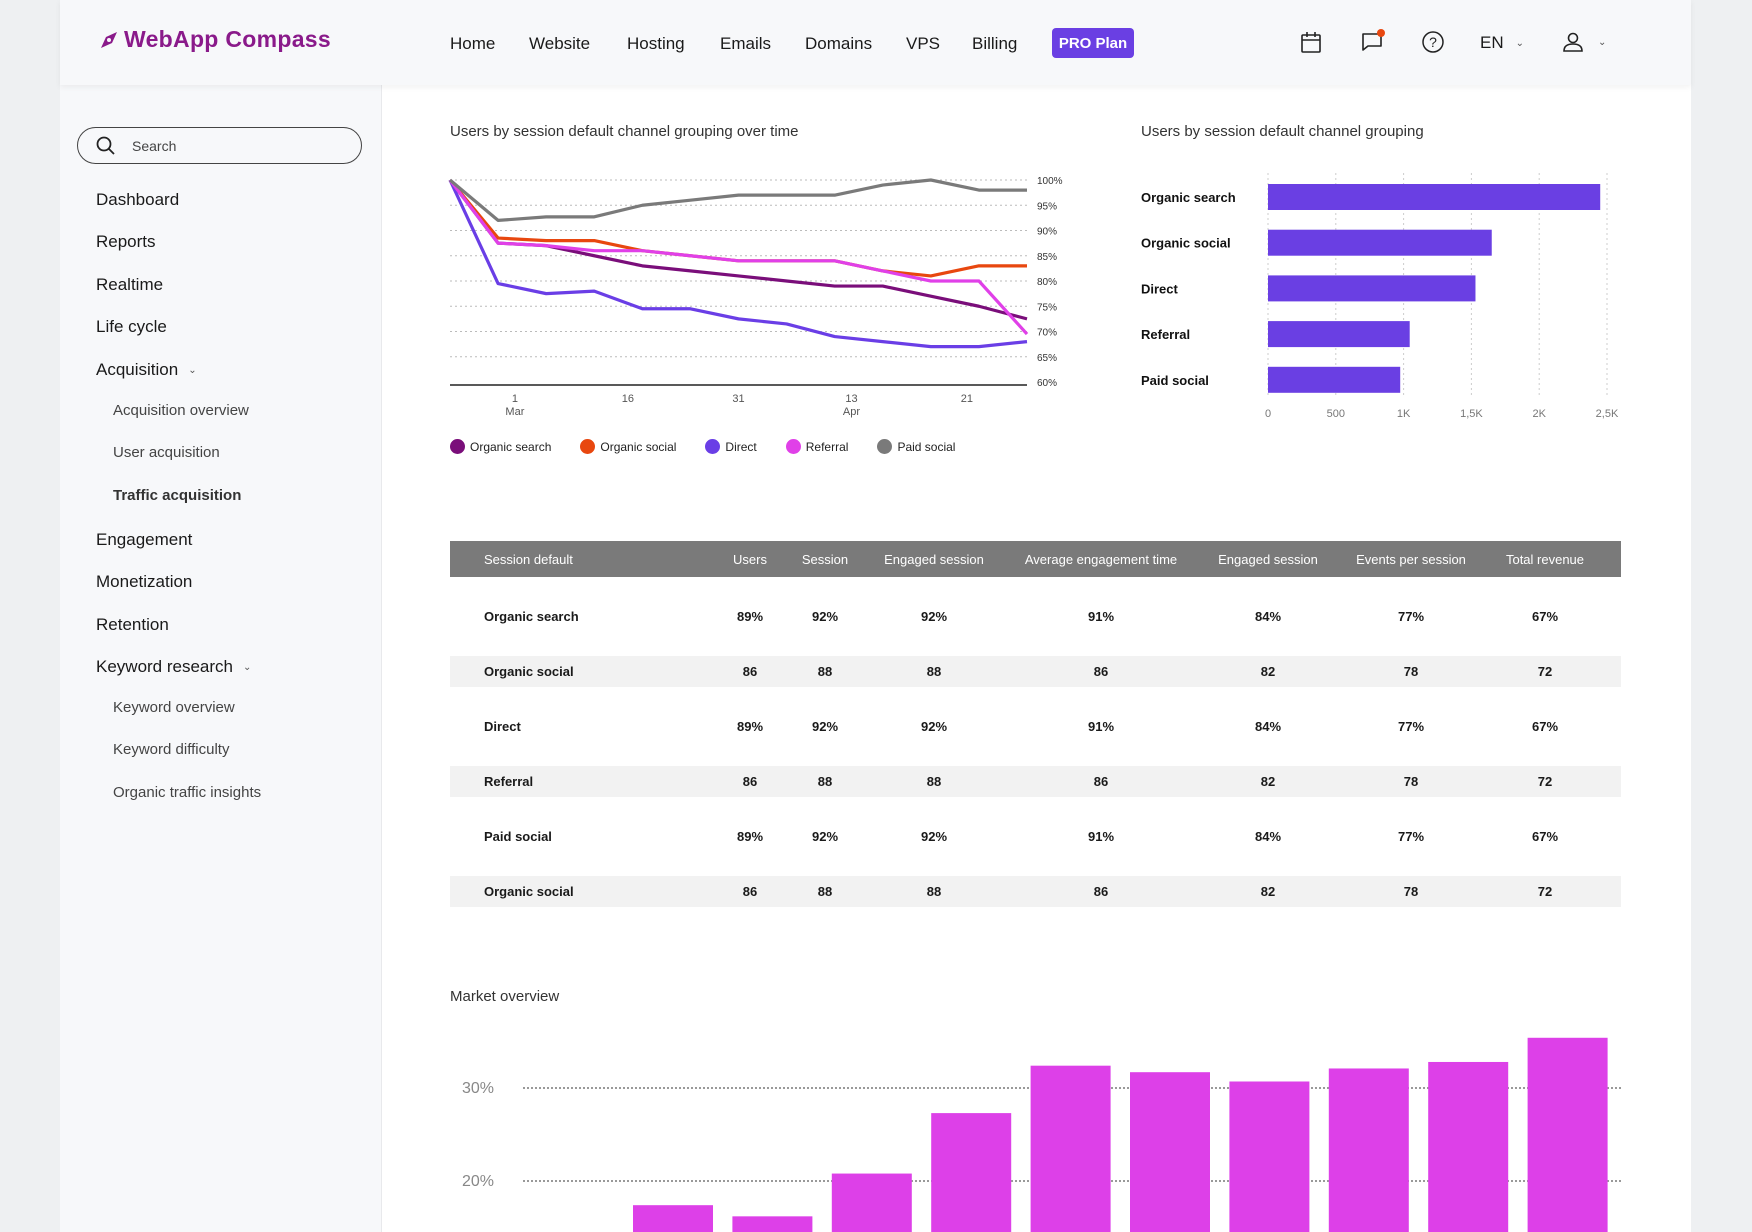  Describe the element at coordinates (502, 726) in the screenshot. I see `table-cell: Direct` at that location.